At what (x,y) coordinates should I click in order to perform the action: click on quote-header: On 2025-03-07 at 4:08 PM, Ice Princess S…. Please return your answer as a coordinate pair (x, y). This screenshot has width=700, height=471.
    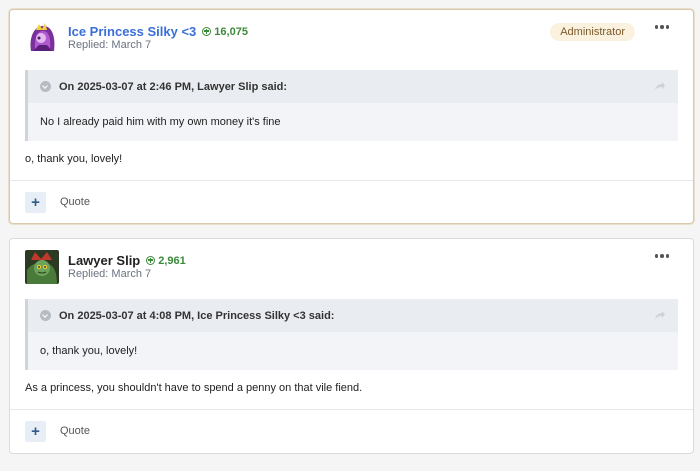
    Looking at the image, I should click on (353, 315).